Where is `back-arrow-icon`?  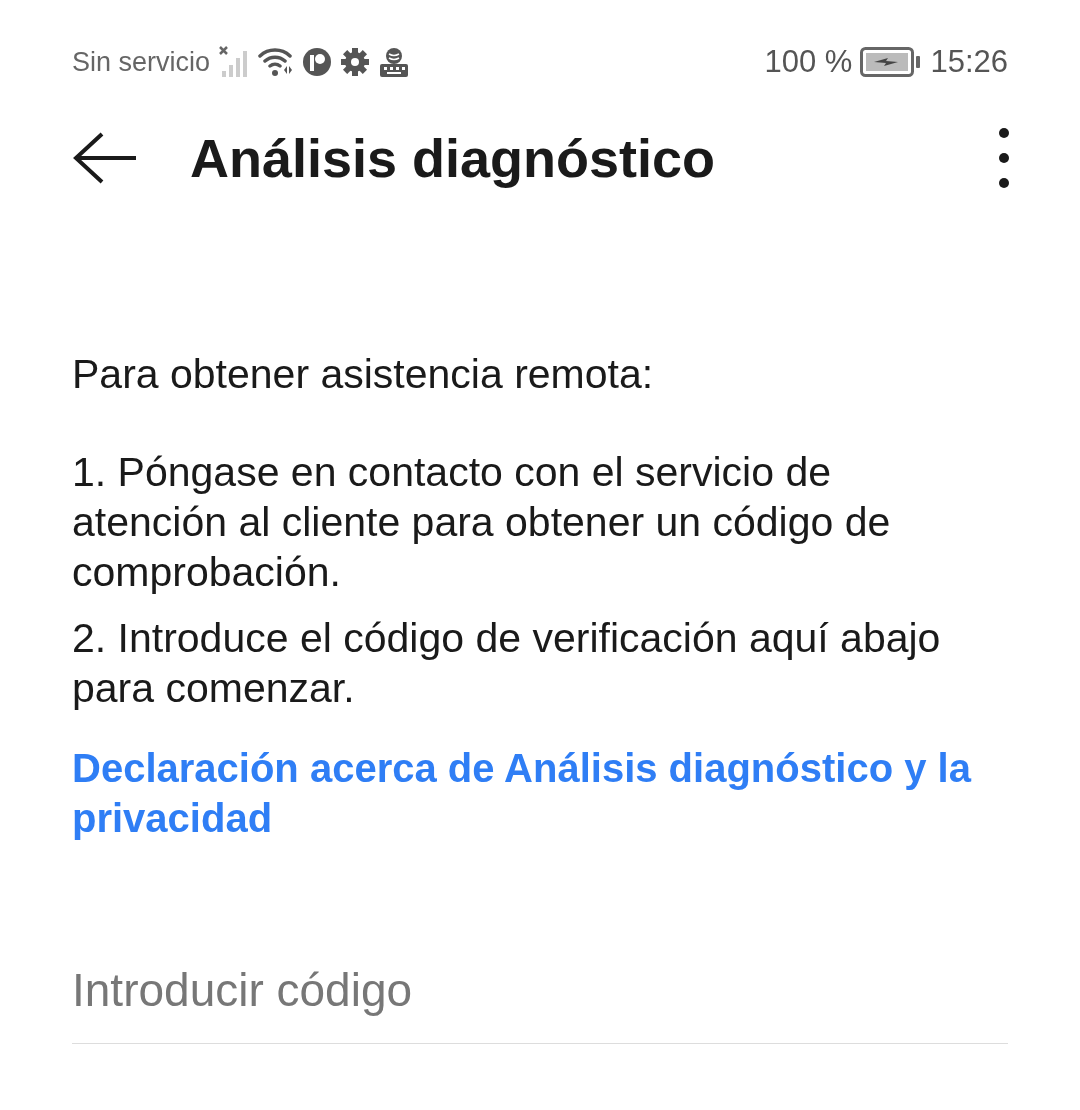 back-arrow-icon is located at coordinates (105, 158).